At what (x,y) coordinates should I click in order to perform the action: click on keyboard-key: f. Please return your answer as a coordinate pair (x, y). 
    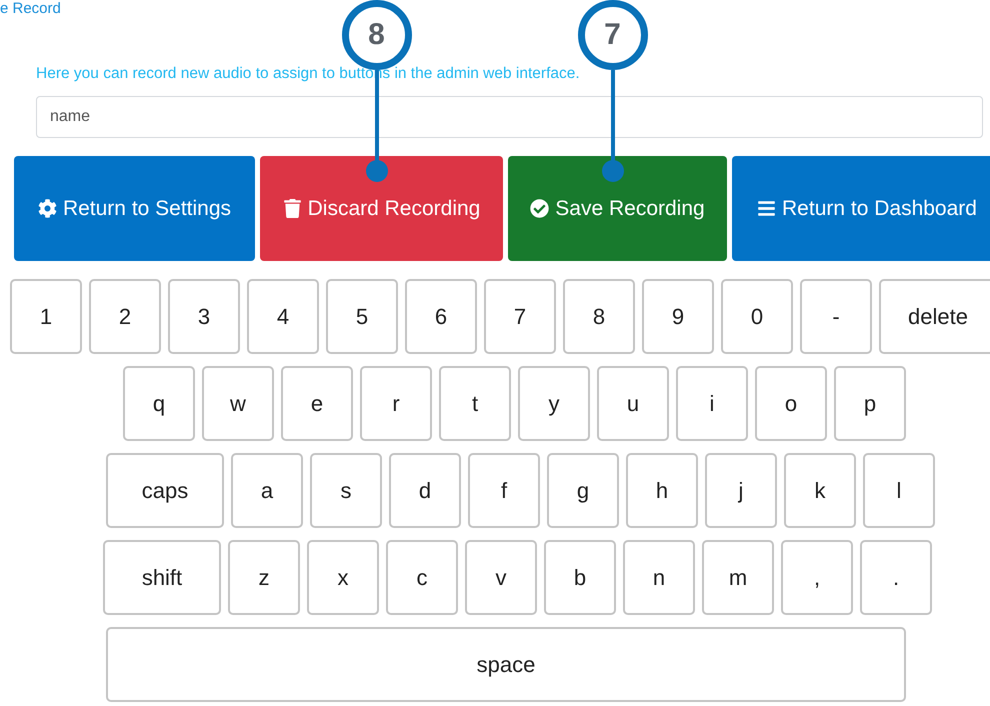
    Looking at the image, I should click on (504, 490).